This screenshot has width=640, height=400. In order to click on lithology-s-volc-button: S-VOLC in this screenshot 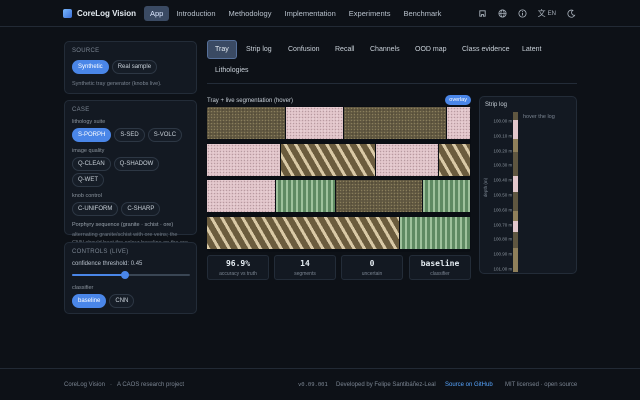, I will do `click(165, 135)`.